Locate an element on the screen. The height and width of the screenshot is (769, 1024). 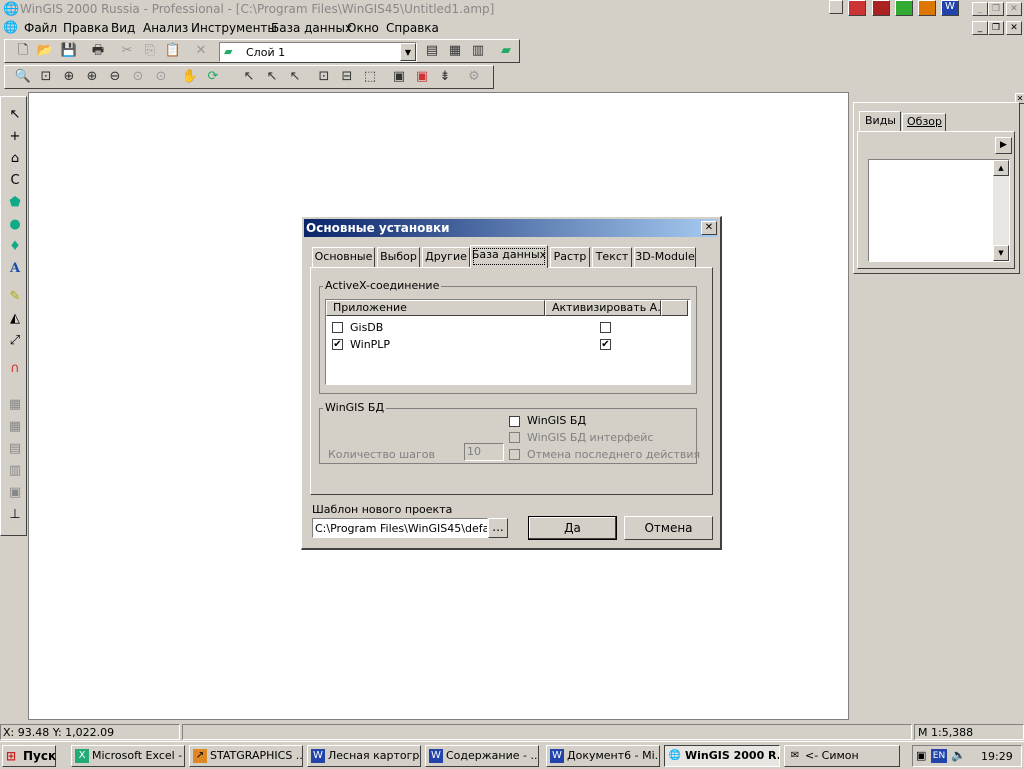
copy-icon: ⎘ is located at coordinates (150, 51).